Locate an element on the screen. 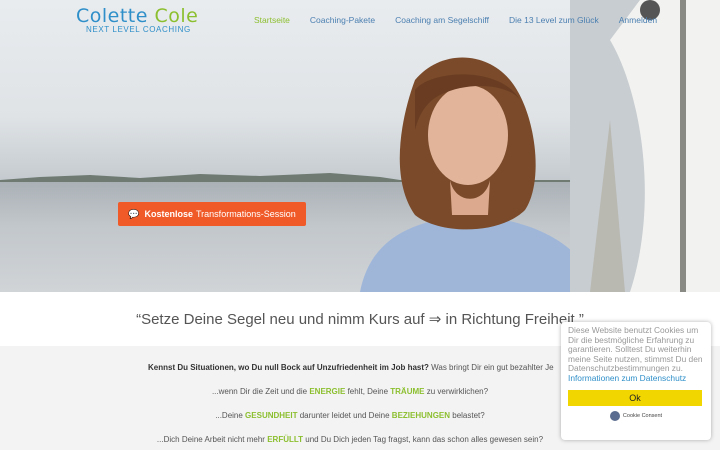 The image size is (720, 450). highlight-energie: ENERGIE is located at coordinates (327, 391).